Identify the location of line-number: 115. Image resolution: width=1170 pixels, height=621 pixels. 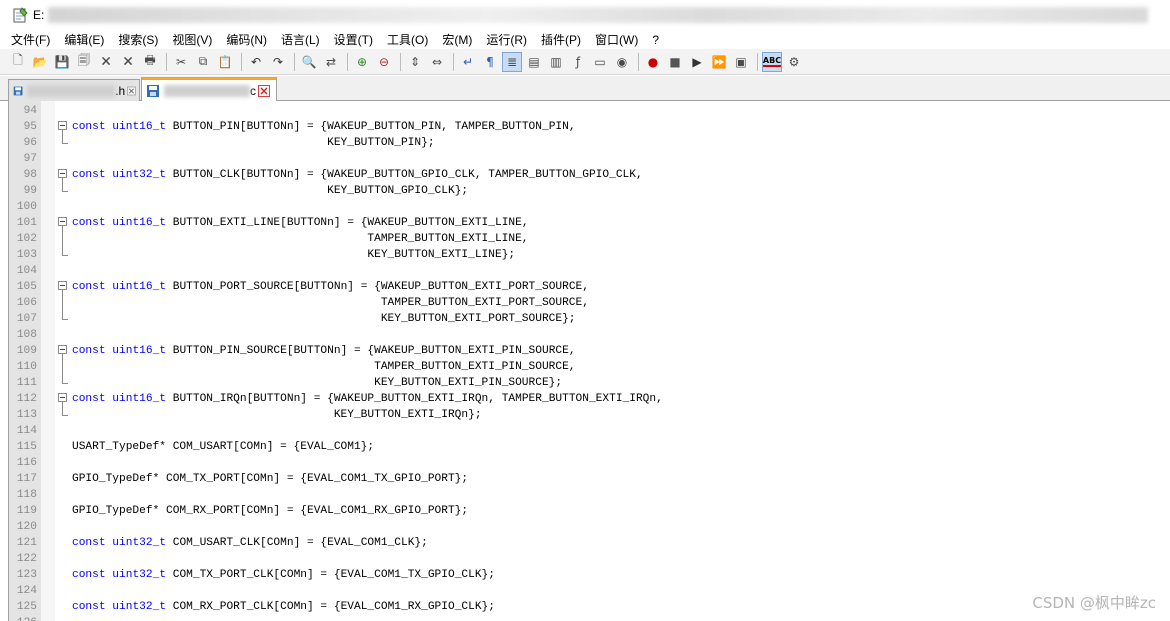
(26, 447).